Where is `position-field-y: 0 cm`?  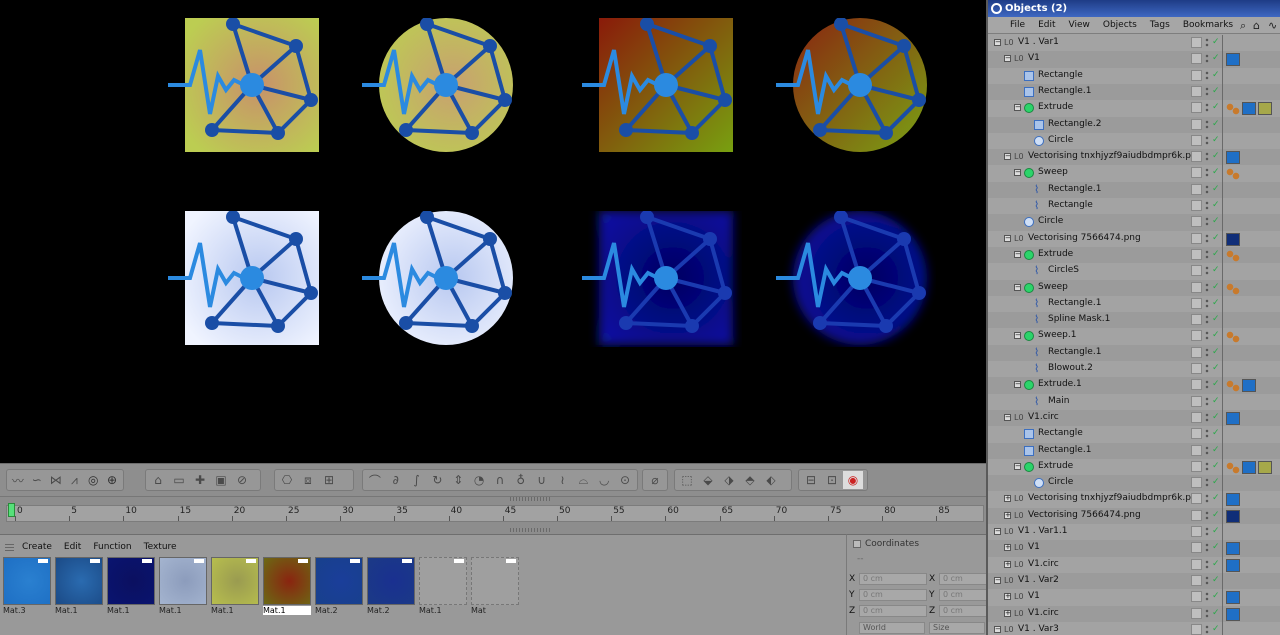 position-field-y: 0 cm is located at coordinates (893, 595).